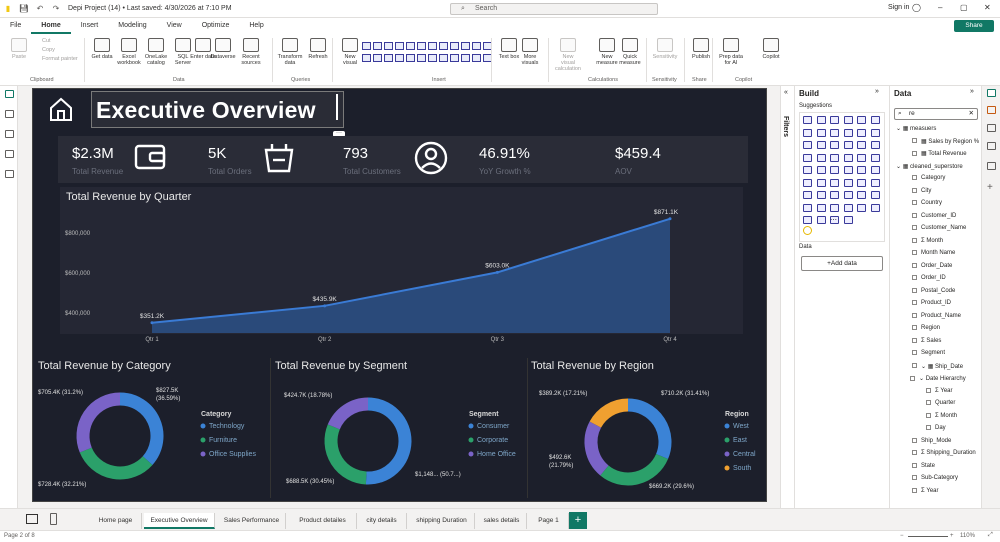  What do you see at coordinates (991, 93) in the screenshot?
I see `data-pane-icon` at bounding box center [991, 93].